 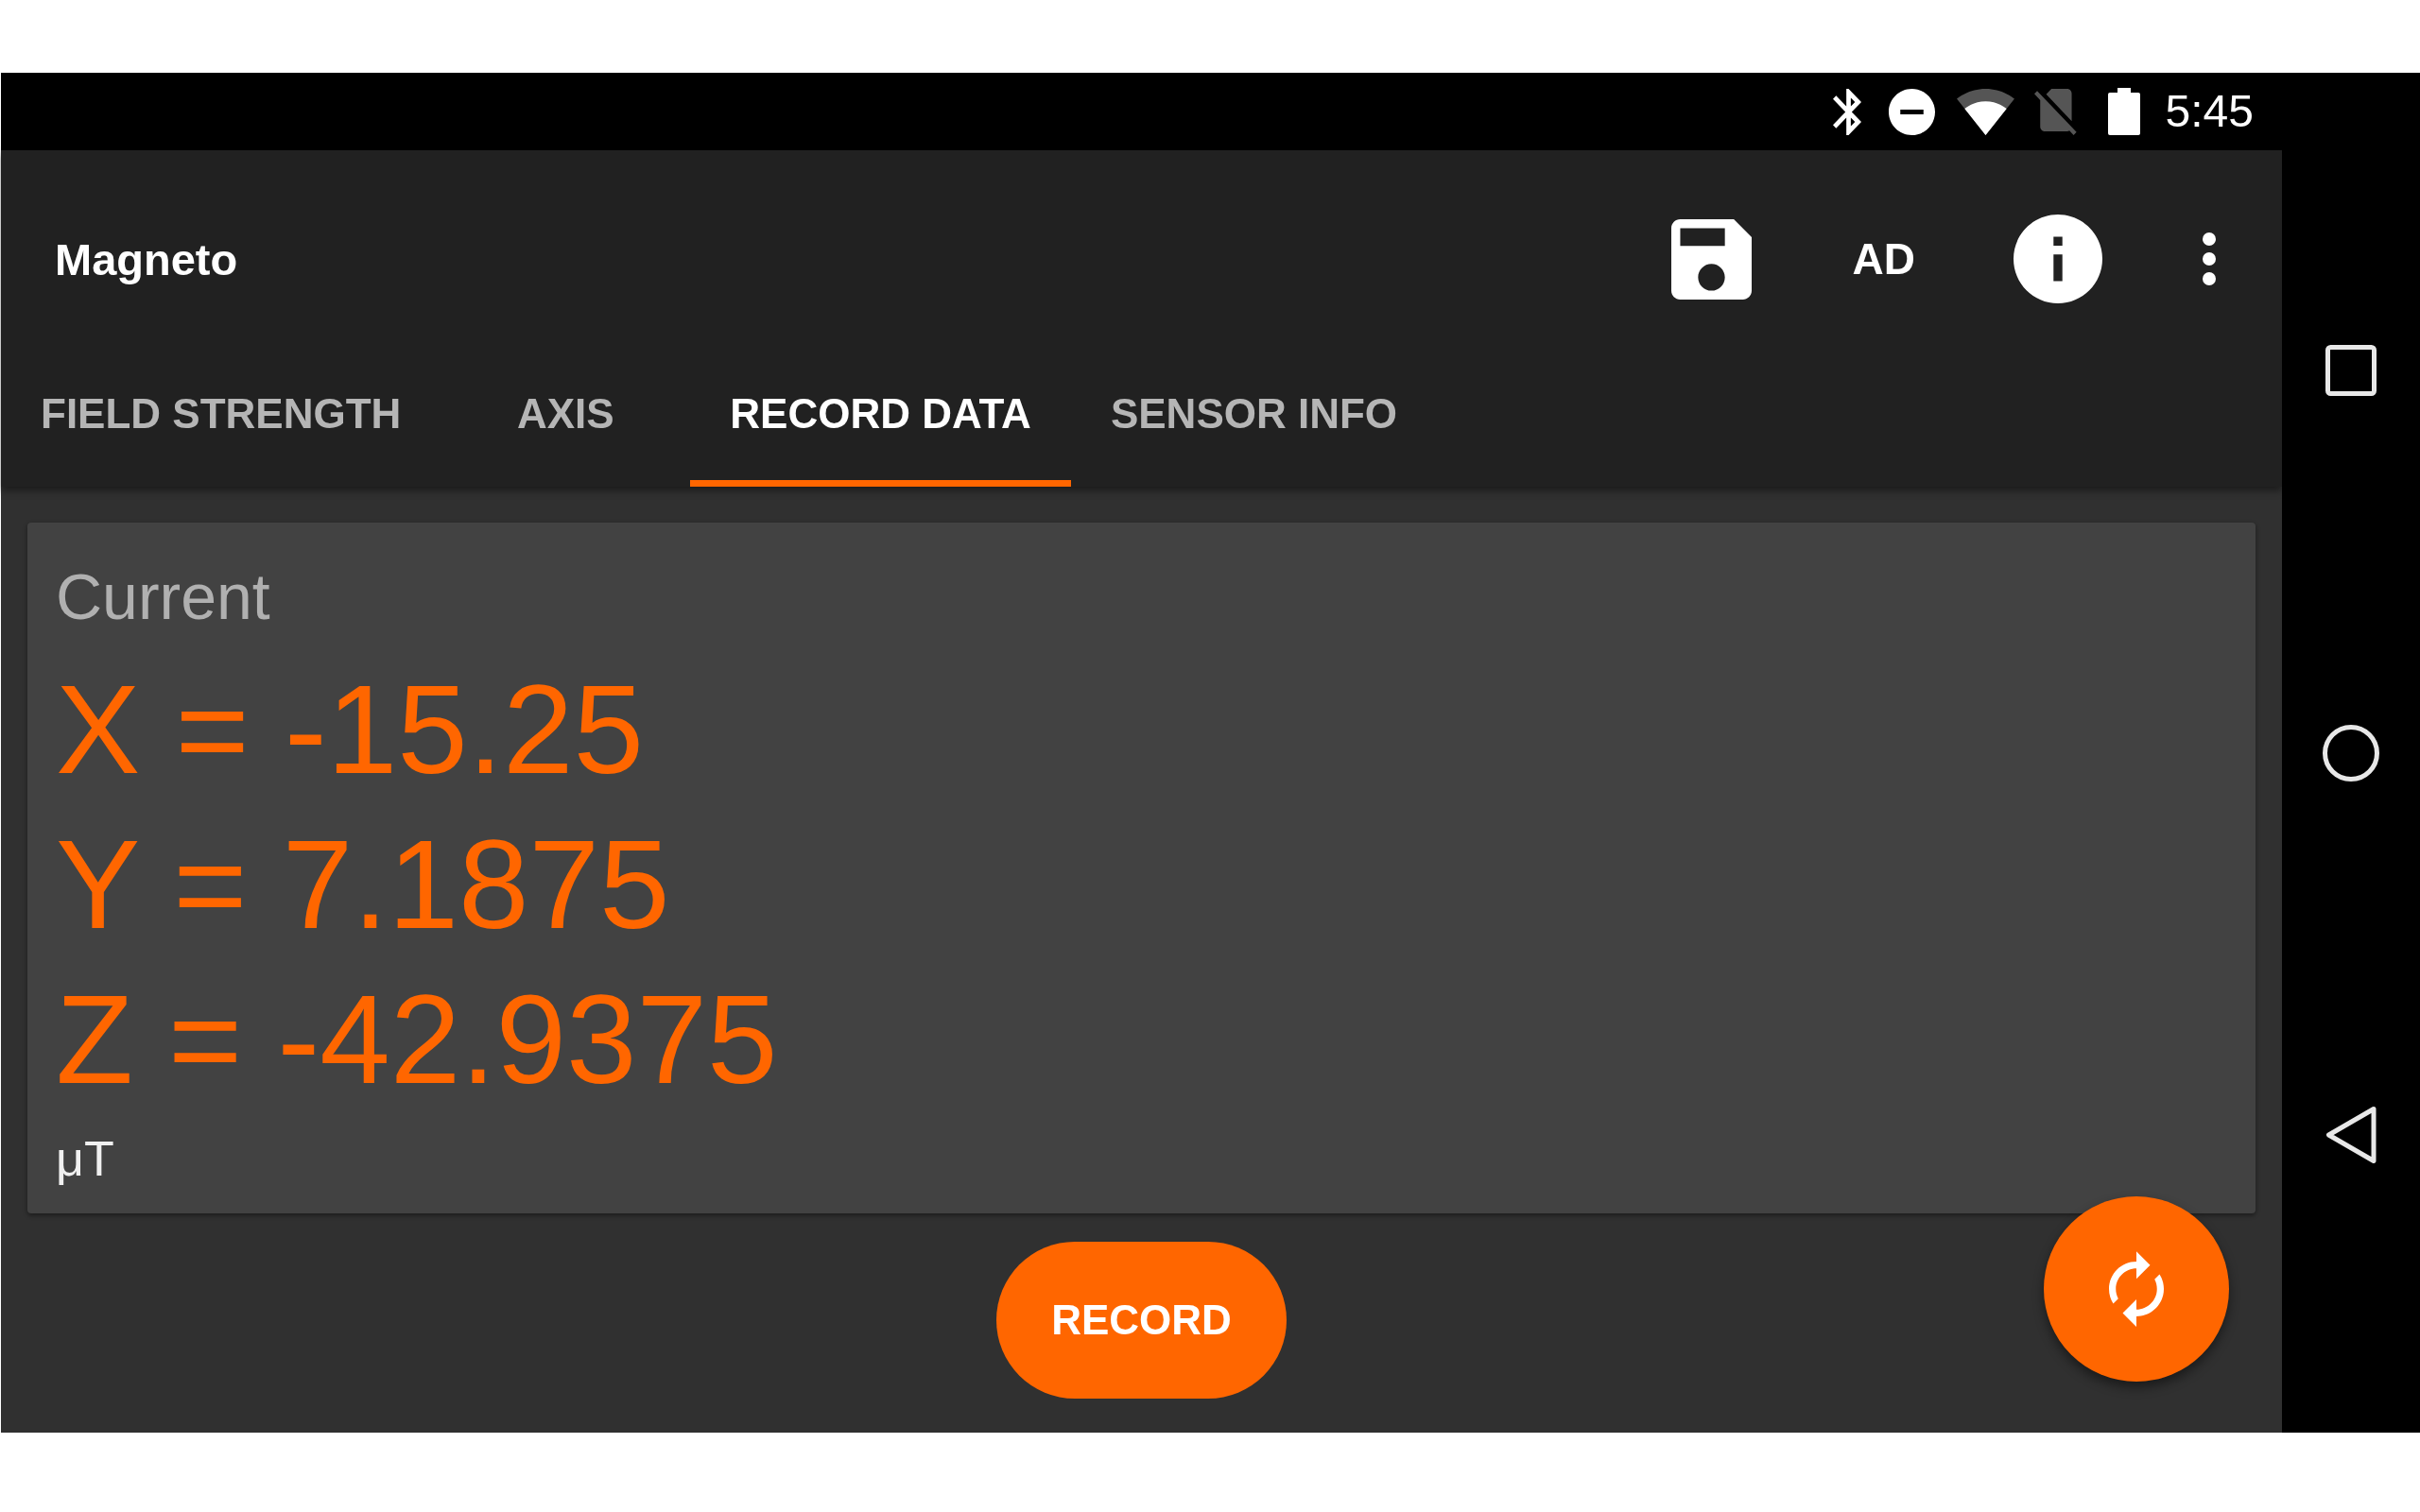 I want to click on tab: AXIS, so click(x=566, y=427).